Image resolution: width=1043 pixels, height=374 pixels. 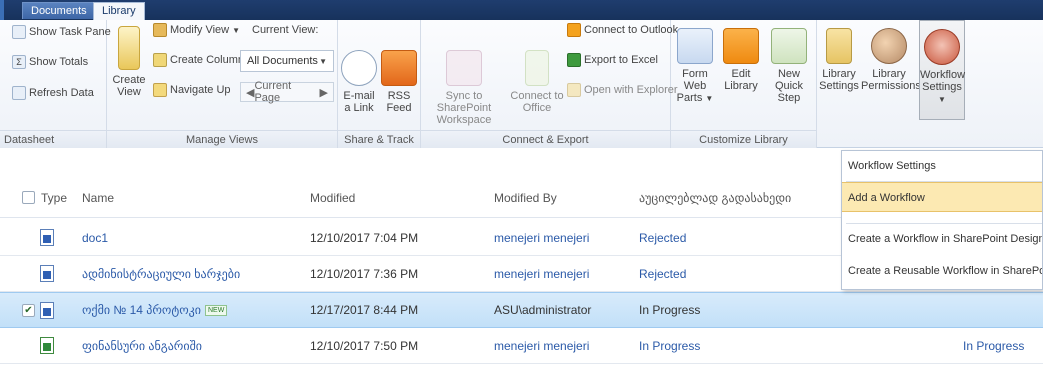 I want to click on workflow-settings-button: Workflow Settings ▼, so click(x=942, y=70).